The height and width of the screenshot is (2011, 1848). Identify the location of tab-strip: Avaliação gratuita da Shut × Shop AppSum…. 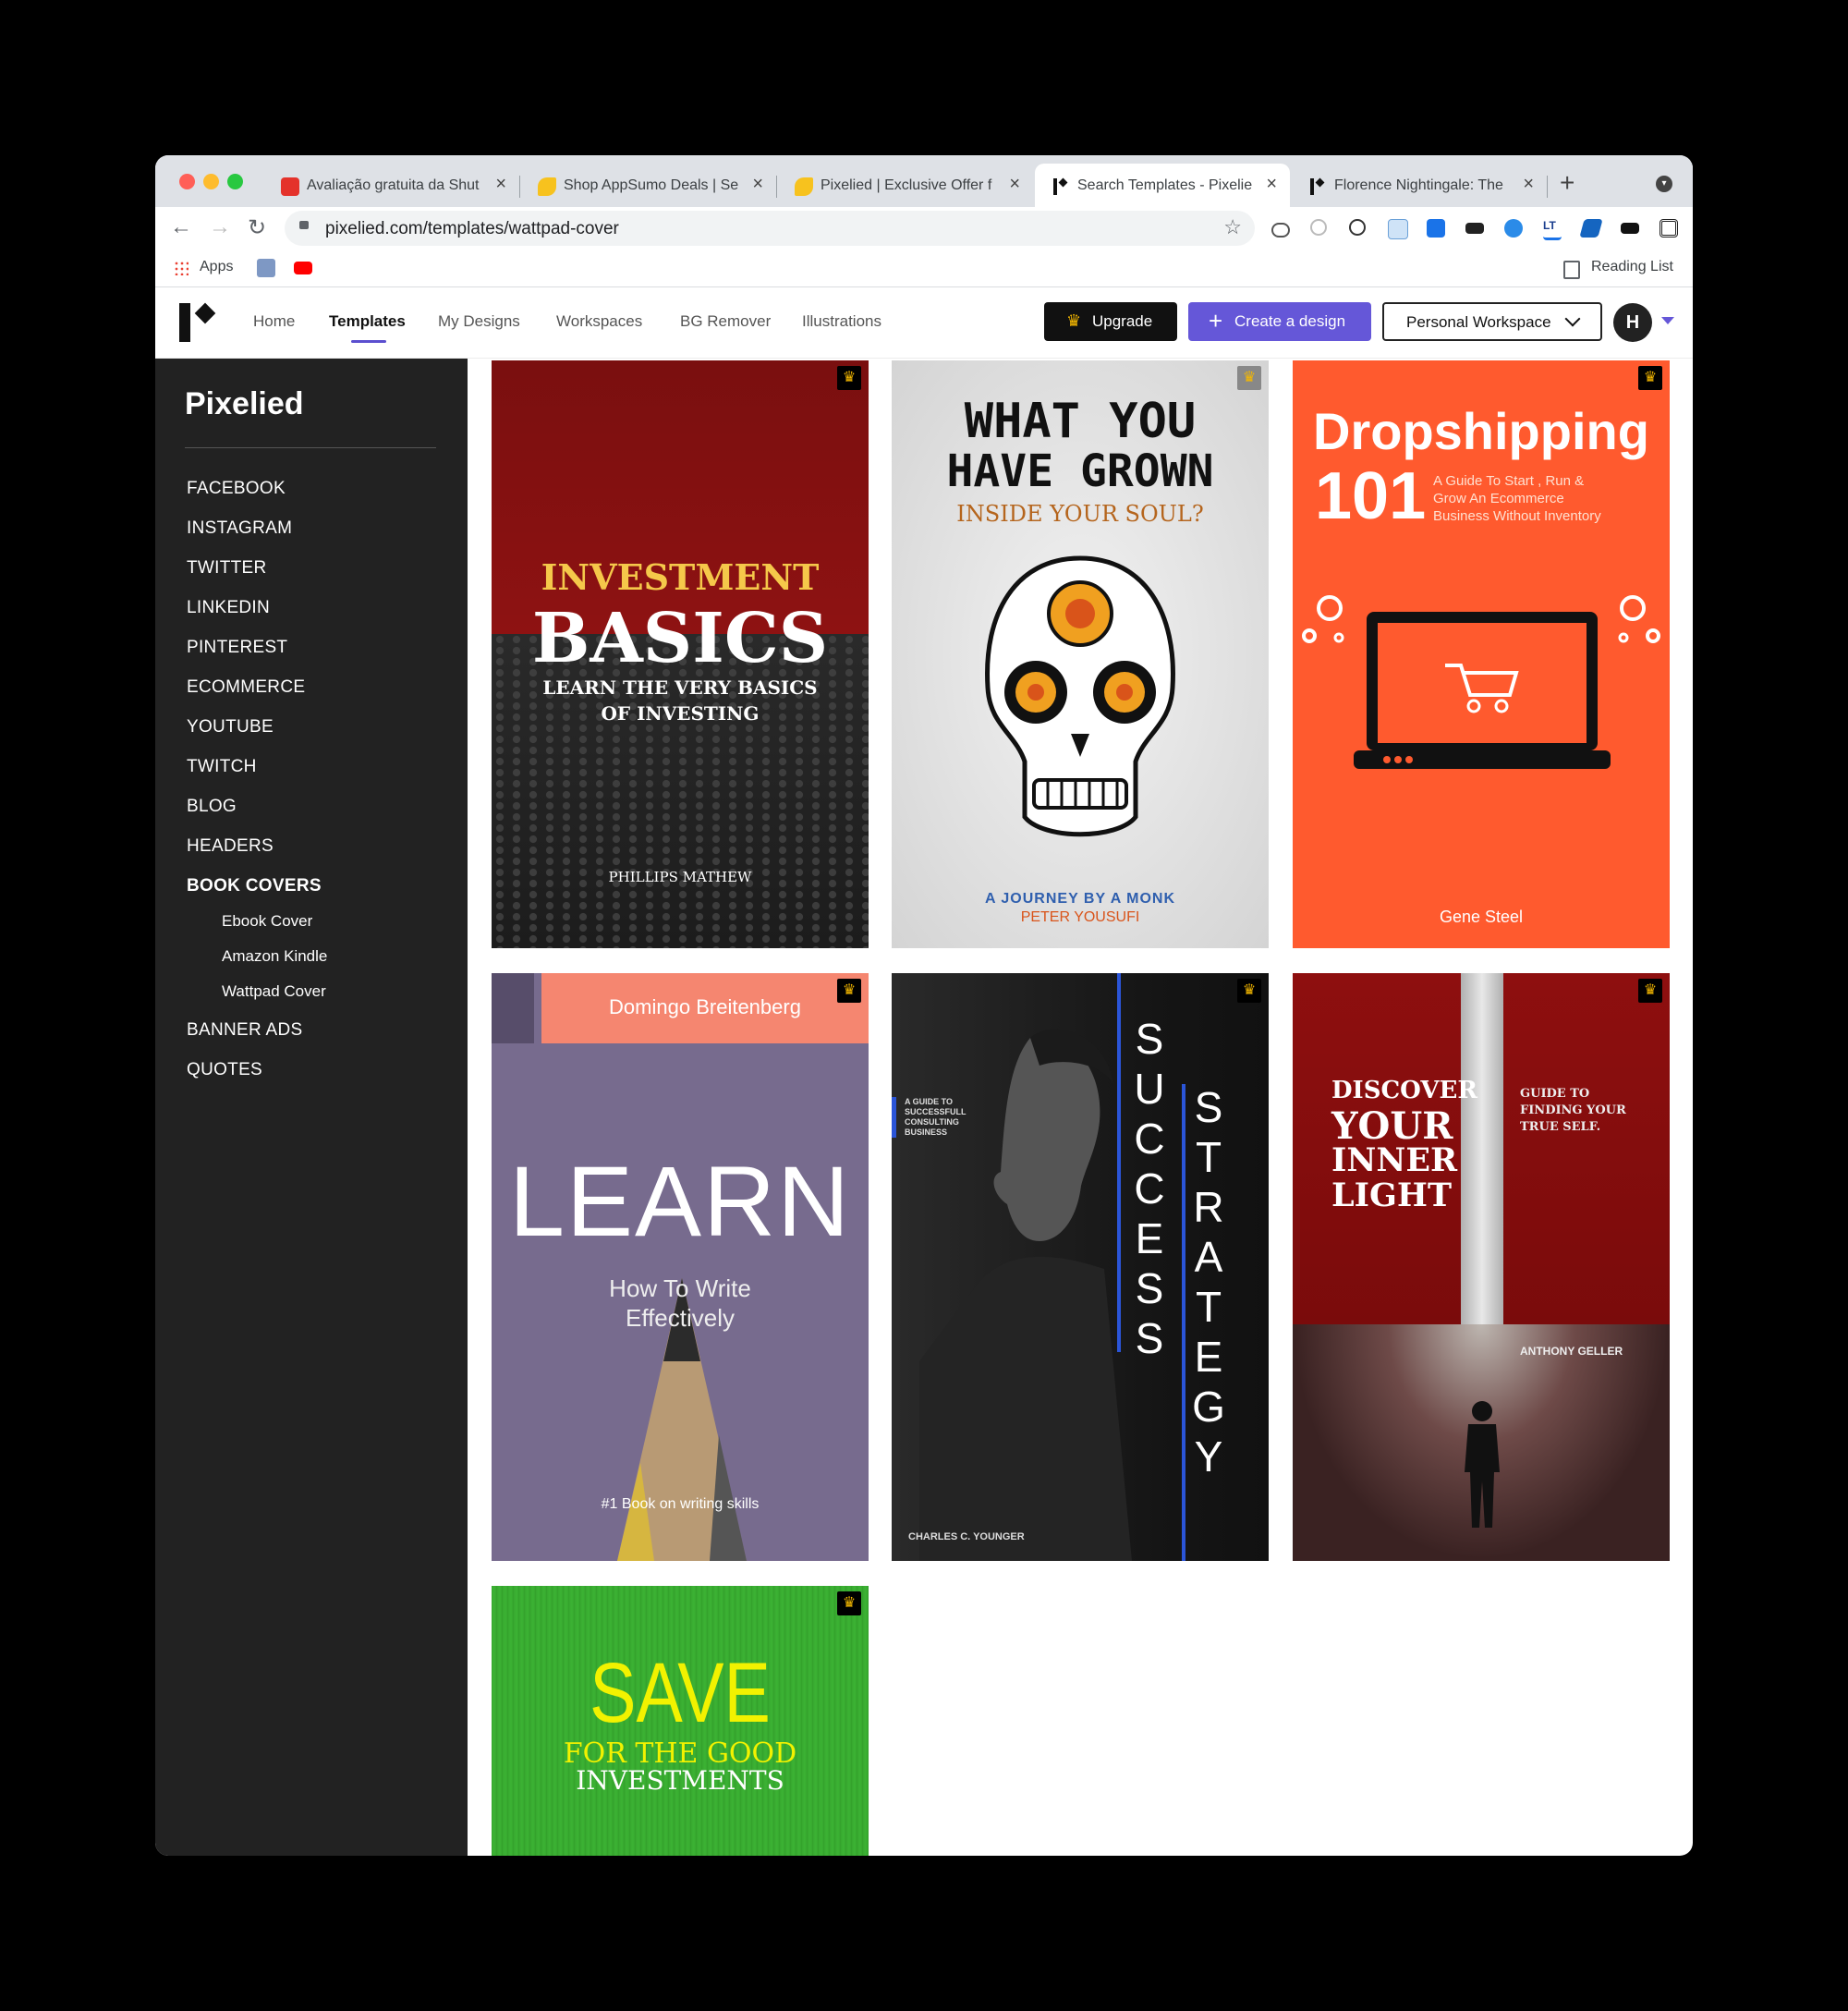
(924, 181).